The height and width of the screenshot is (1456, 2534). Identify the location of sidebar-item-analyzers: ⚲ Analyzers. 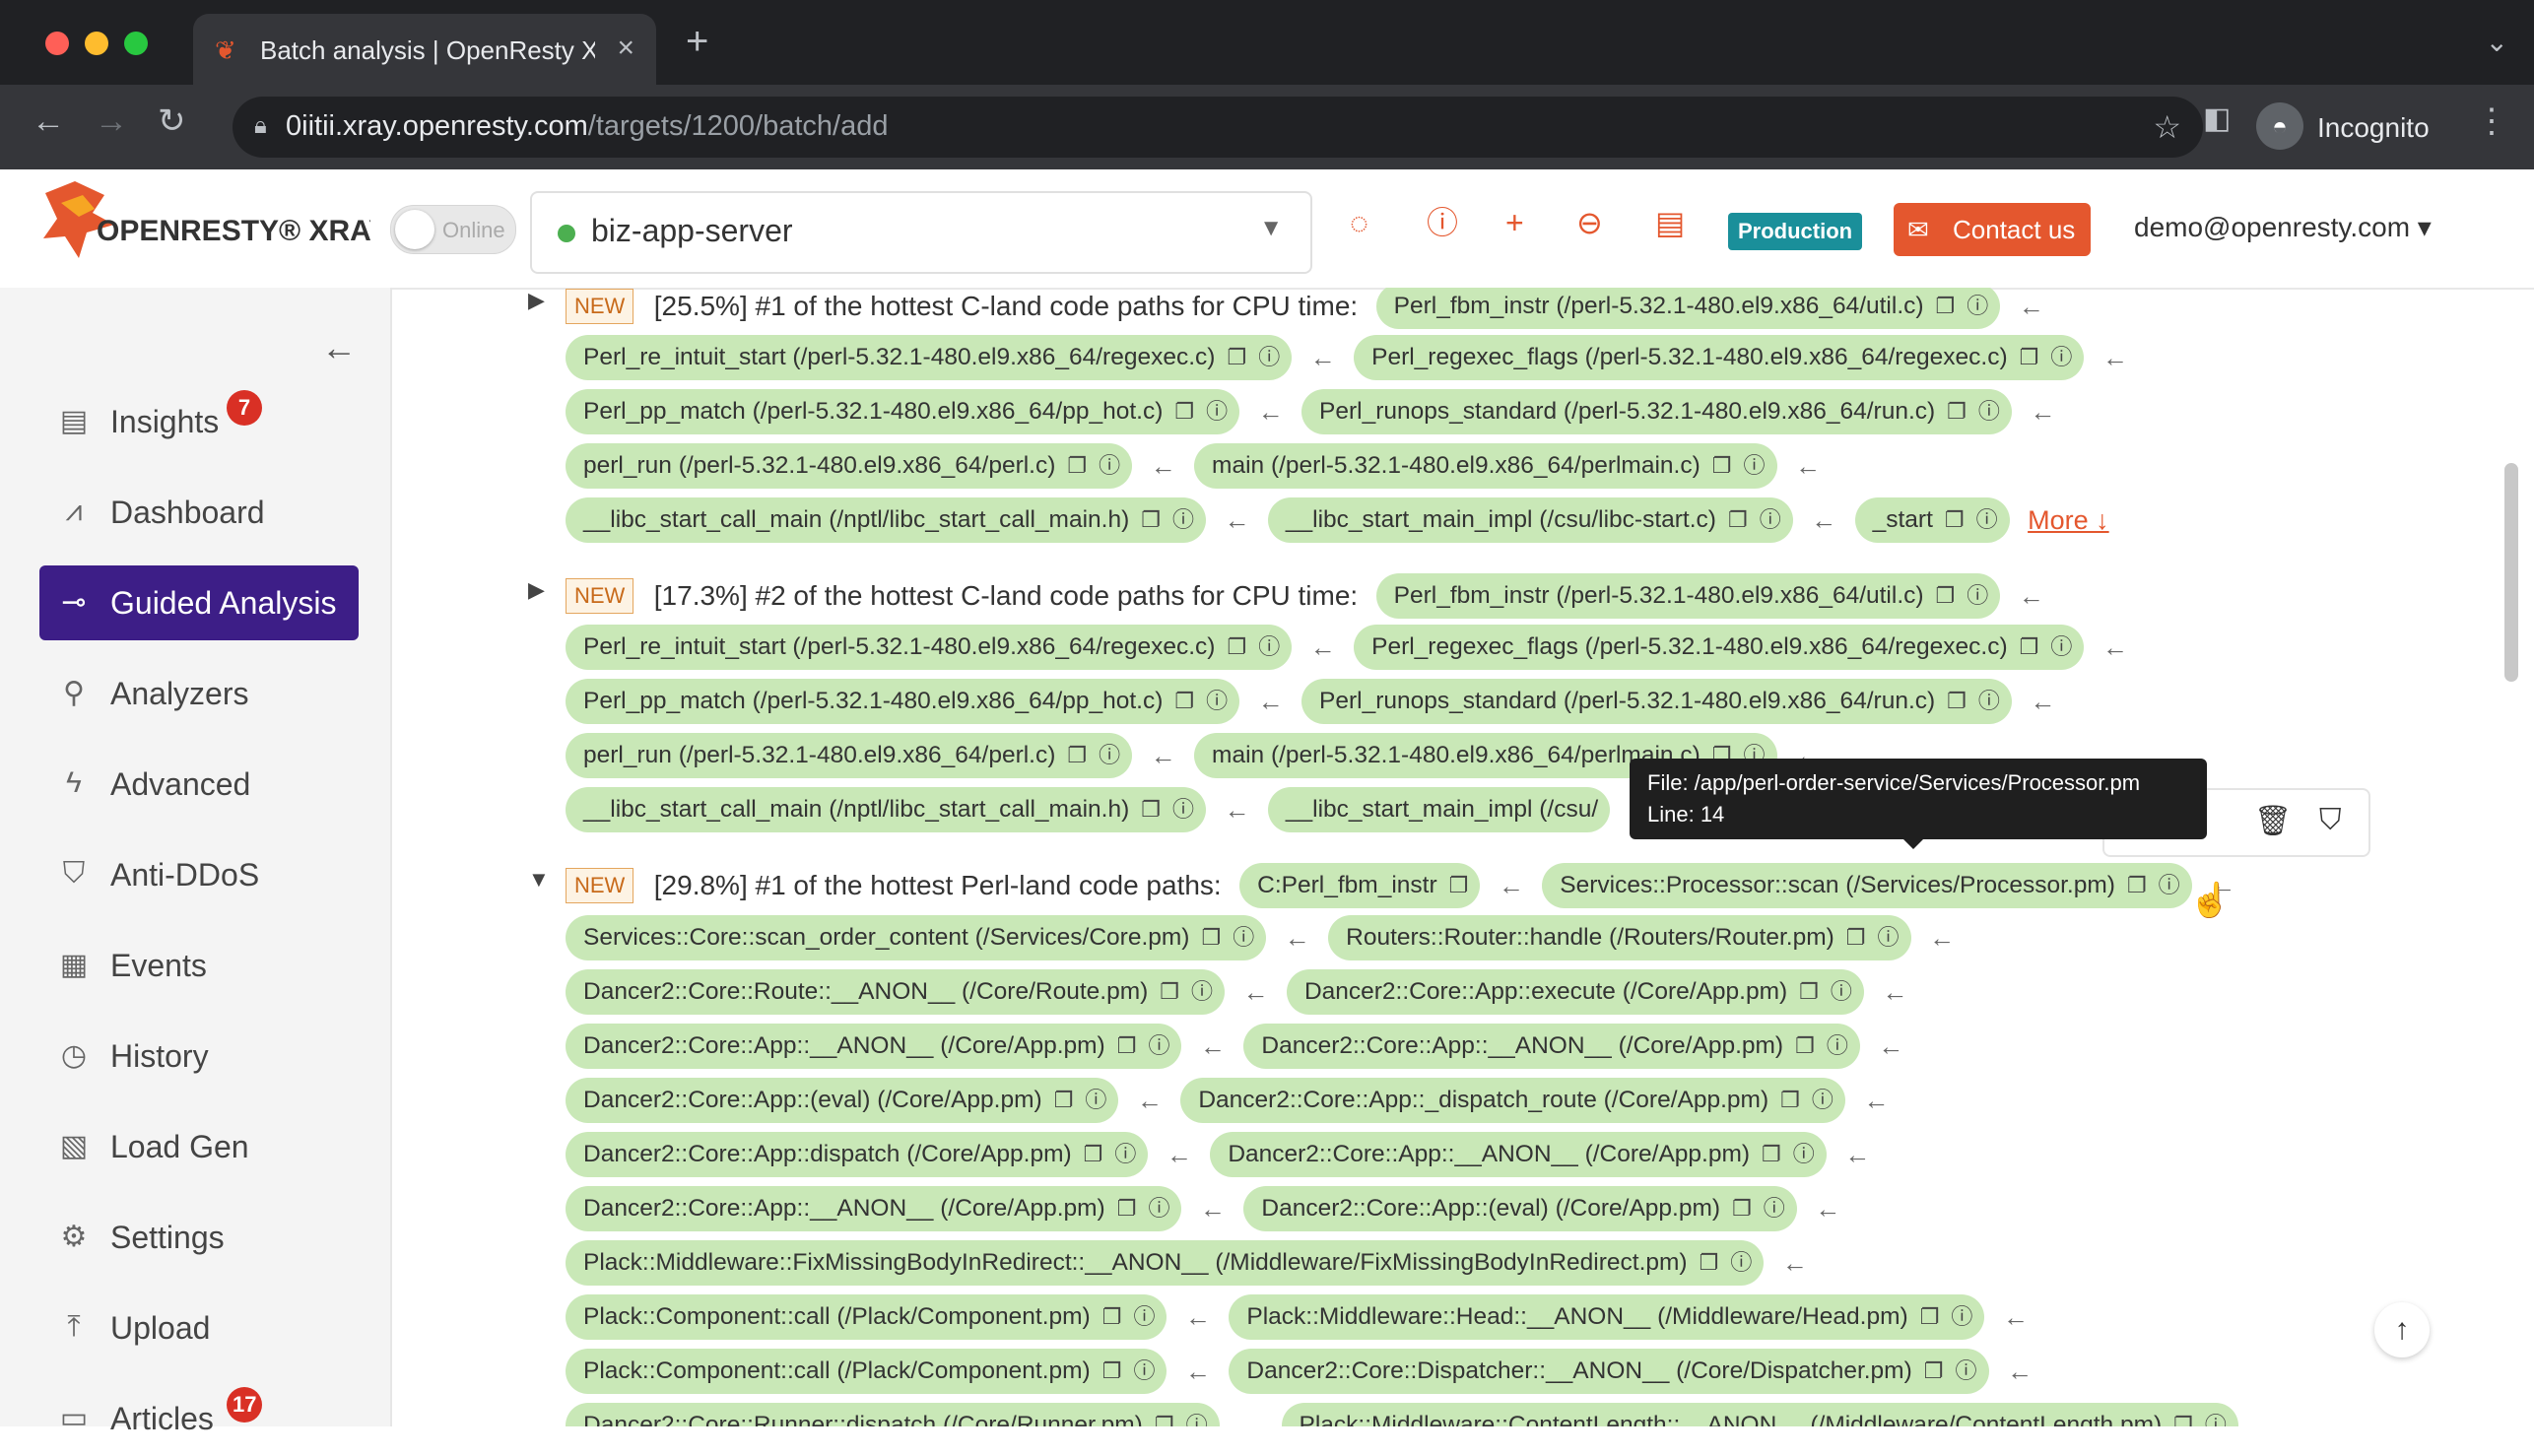
(199, 693).